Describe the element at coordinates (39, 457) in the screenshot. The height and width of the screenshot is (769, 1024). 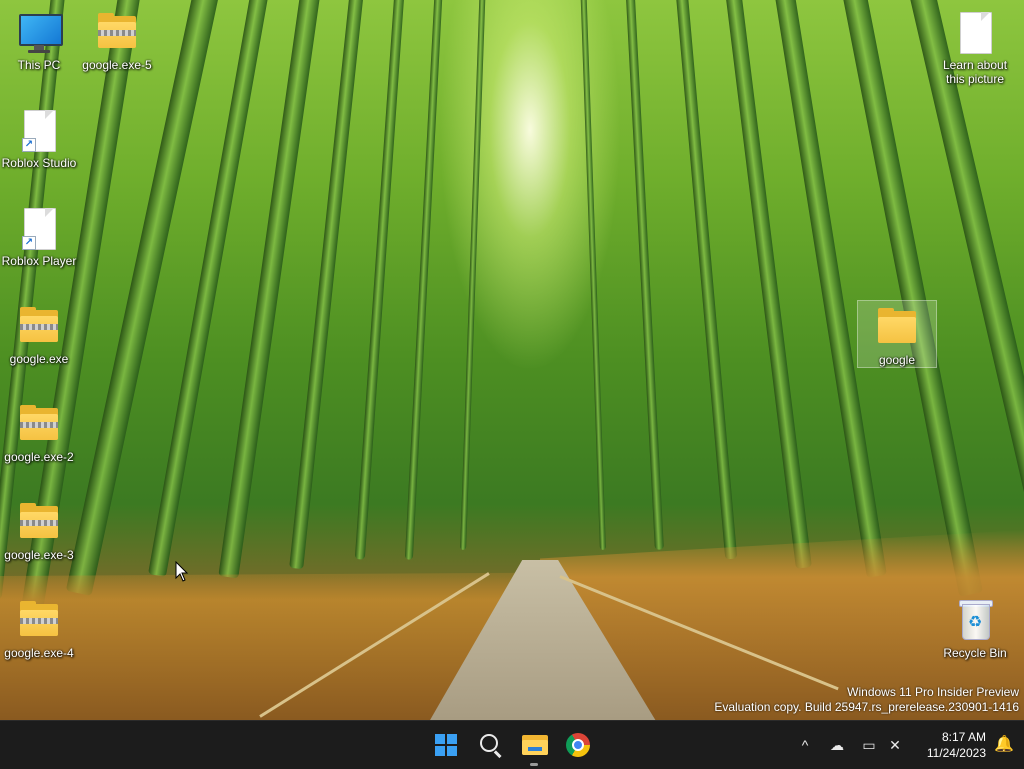
I see `icon-label: google.exe-2` at that location.